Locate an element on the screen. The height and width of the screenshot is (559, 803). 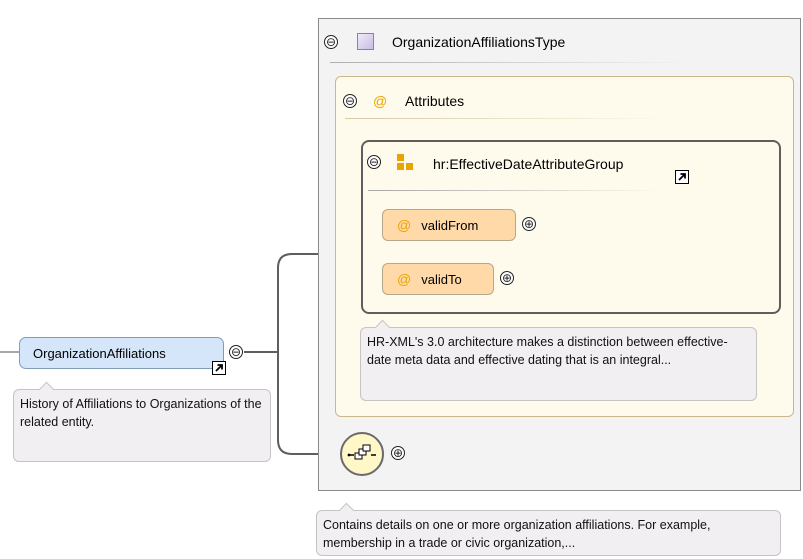
sequence-compositor is located at coordinates (362, 454).